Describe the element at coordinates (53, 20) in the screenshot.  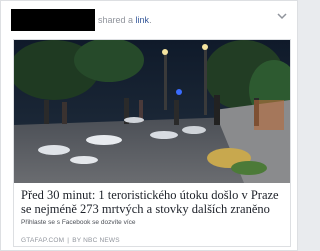
I see `redacted-author` at that location.